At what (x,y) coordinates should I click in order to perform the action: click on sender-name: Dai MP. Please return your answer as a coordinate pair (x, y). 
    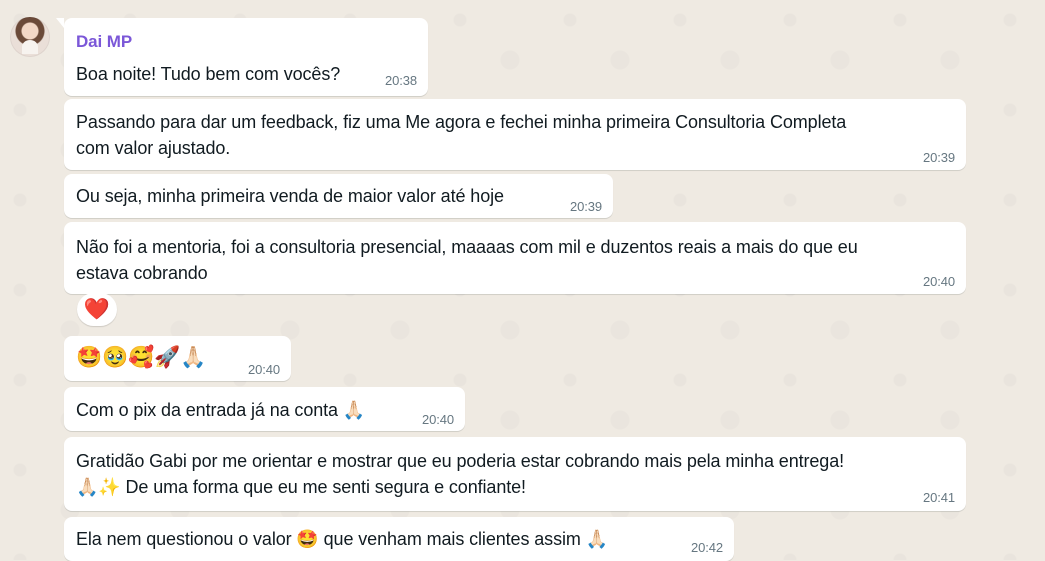
    Looking at the image, I should click on (104, 41).